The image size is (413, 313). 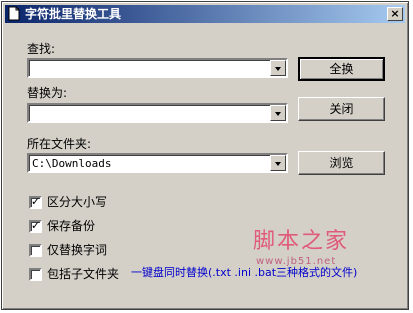 I want to click on document-icon, so click(x=14, y=13).